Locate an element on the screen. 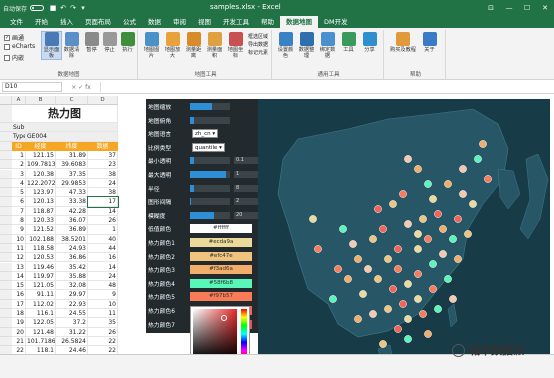 Image resolution: width=554 pixels, height=378 pixels. menu-tab-8: 开发工具 is located at coordinates (236, 22).